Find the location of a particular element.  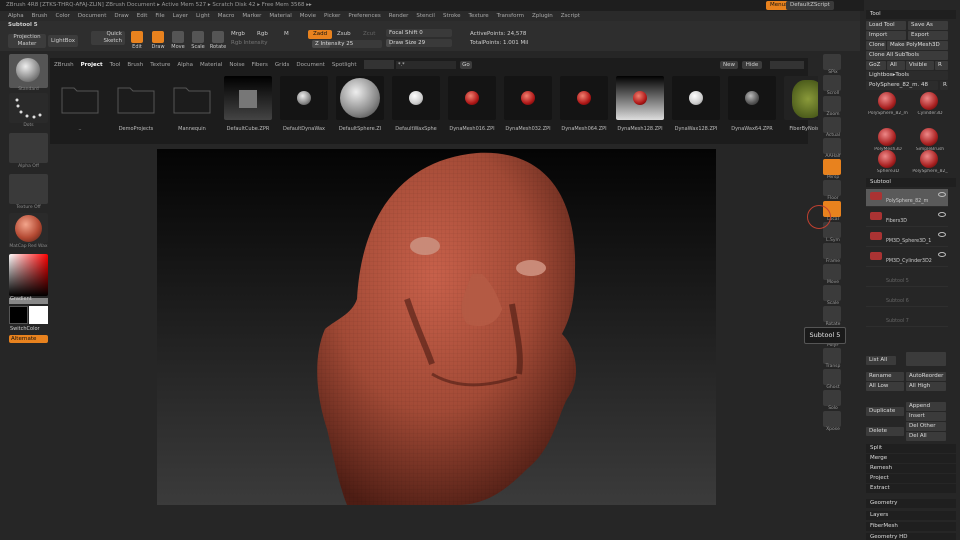

rotate-button: Rotate is located at coordinates (218, 43).